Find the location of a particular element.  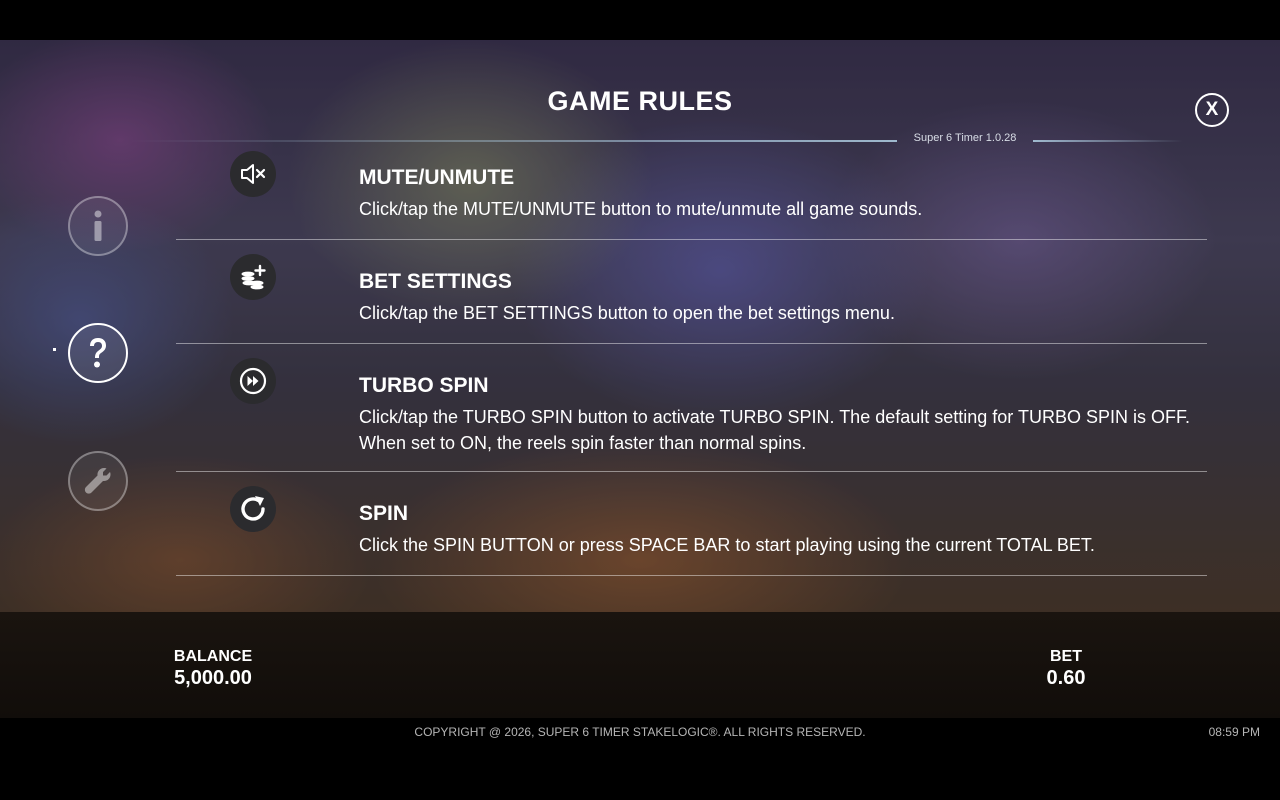

balance-meter: BALANCE 5,000.00 is located at coordinates (213, 669).